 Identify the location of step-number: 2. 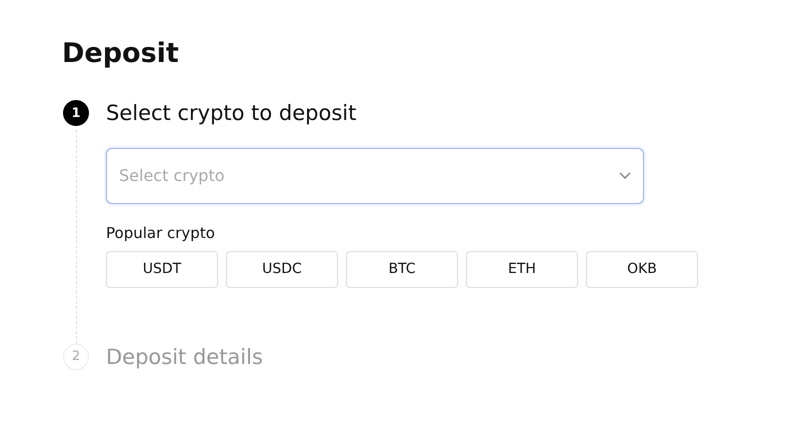
(76, 357).